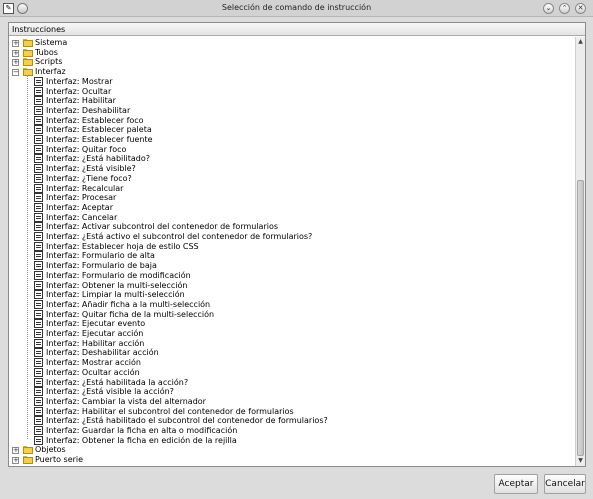  What do you see at coordinates (99, 139) in the screenshot?
I see `tree-item-label: Interfaz: Establecer fuente` at bounding box center [99, 139].